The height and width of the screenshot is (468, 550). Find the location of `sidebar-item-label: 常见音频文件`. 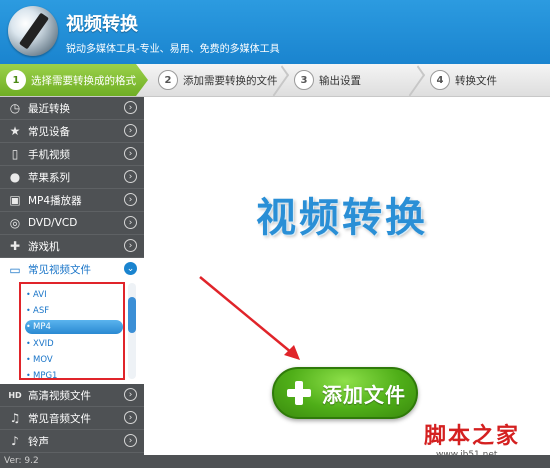

sidebar-item-label: 常见音频文件 is located at coordinates (59, 418).